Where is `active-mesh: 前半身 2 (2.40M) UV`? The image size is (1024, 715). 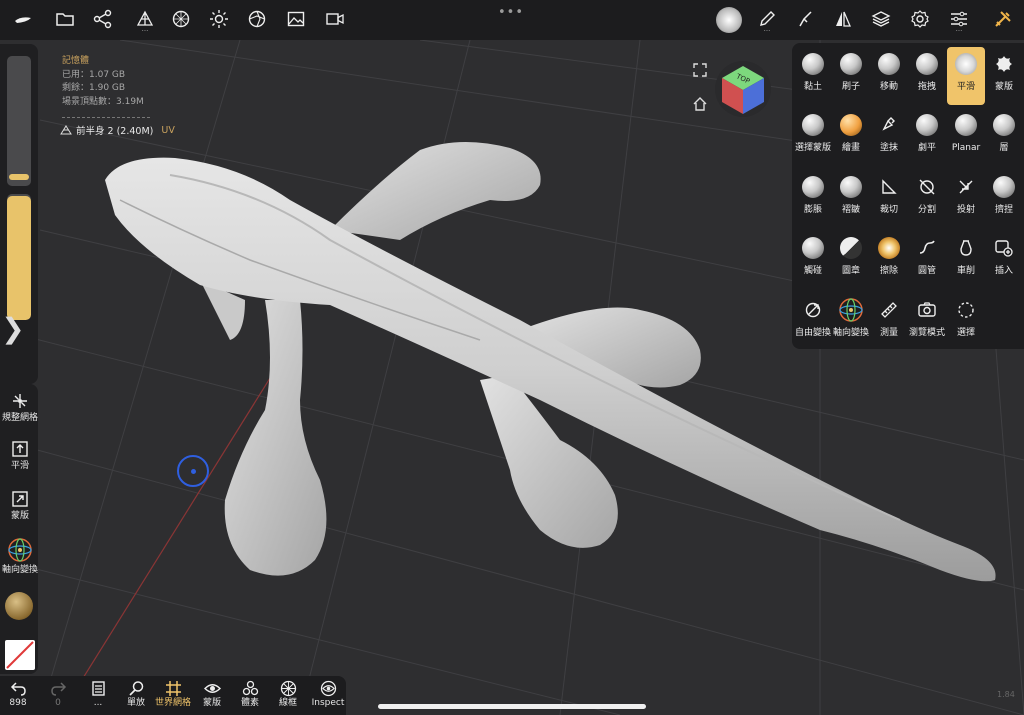 active-mesh: 前半身 2 (2.40M) UV is located at coordinates (117, 130).